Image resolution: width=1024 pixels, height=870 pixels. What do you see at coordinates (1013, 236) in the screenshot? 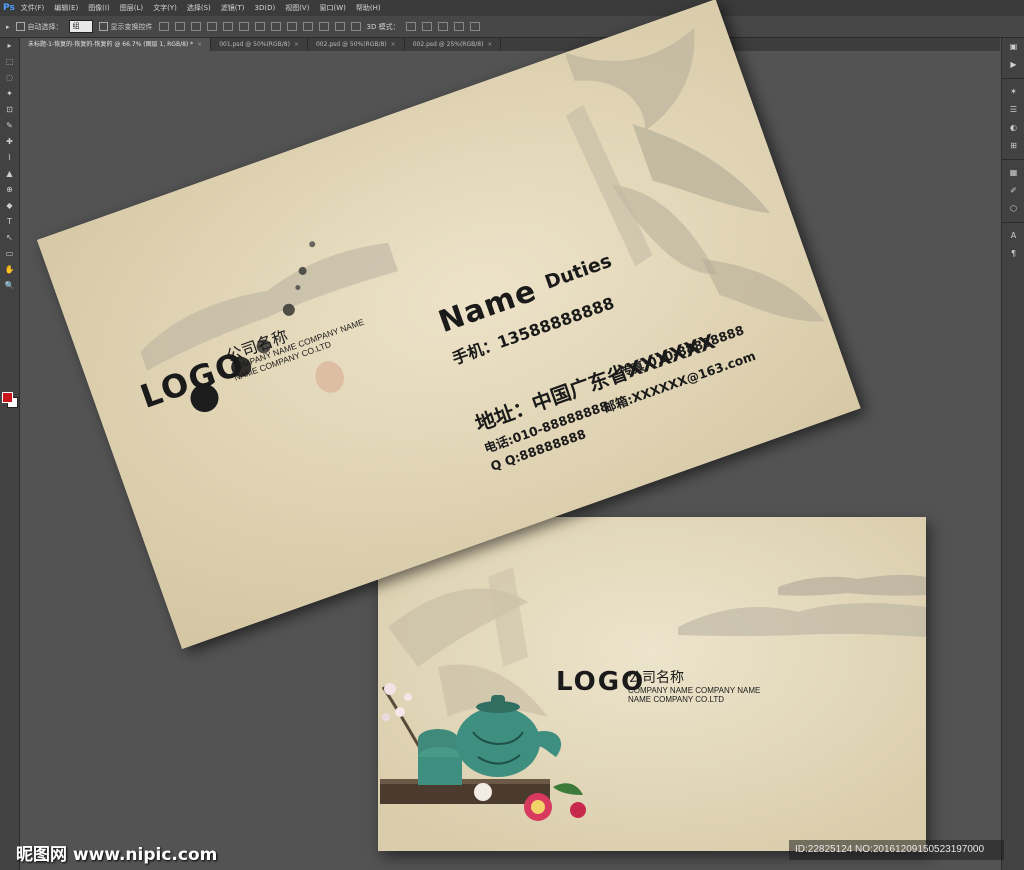
I see `character-panel-icon: A` at bounding box center [1013, 236].